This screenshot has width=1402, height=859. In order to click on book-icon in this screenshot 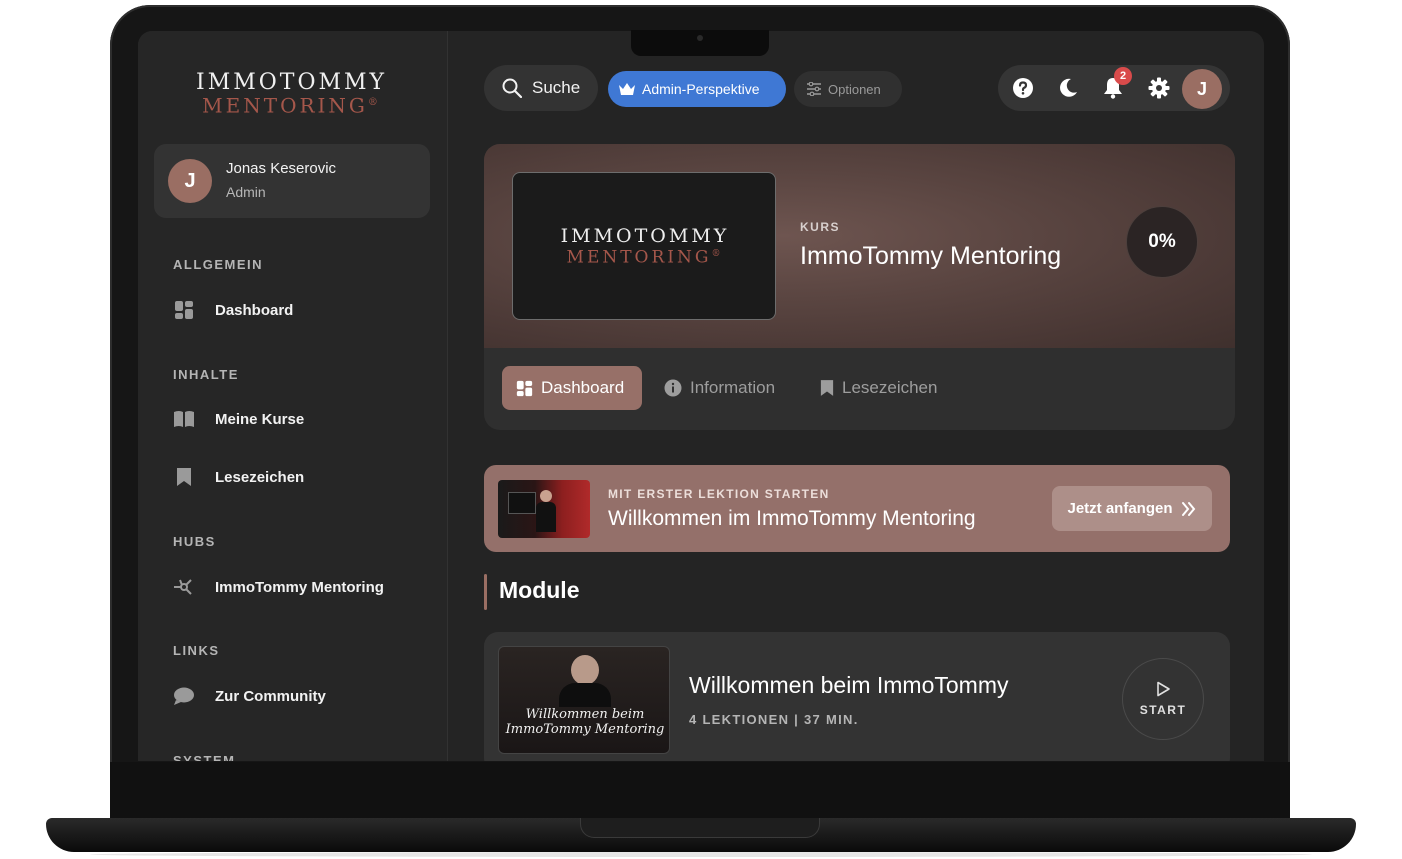, I will do `click(184, 419)`.